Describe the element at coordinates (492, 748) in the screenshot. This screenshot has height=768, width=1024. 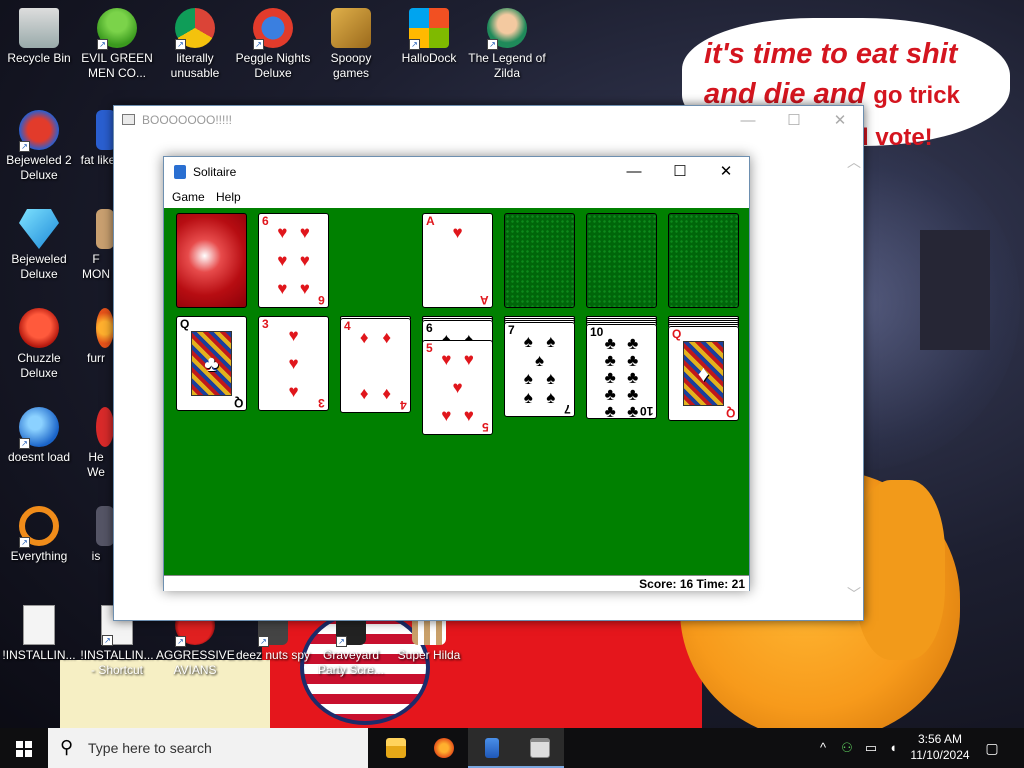
I see `taskbar-solitaire` at that location.